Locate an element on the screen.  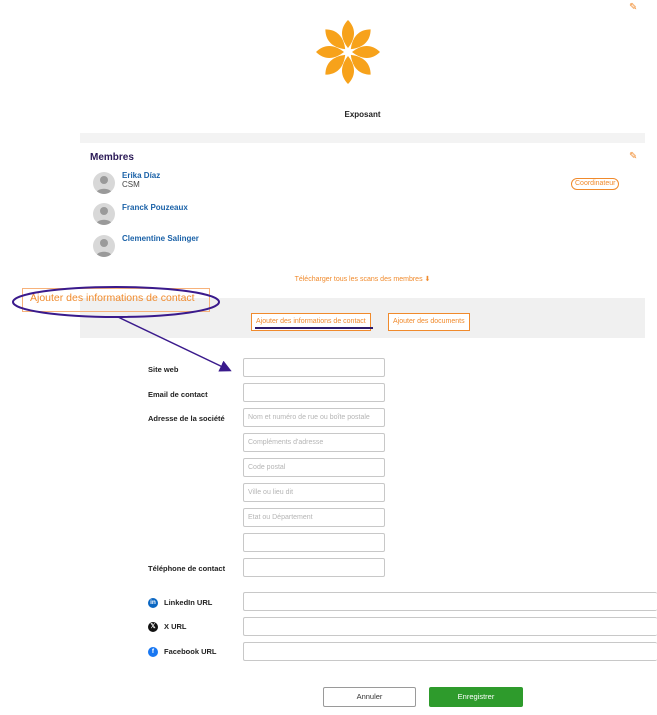
address-label: Adresse de la société is located at coordinates (186, 418).